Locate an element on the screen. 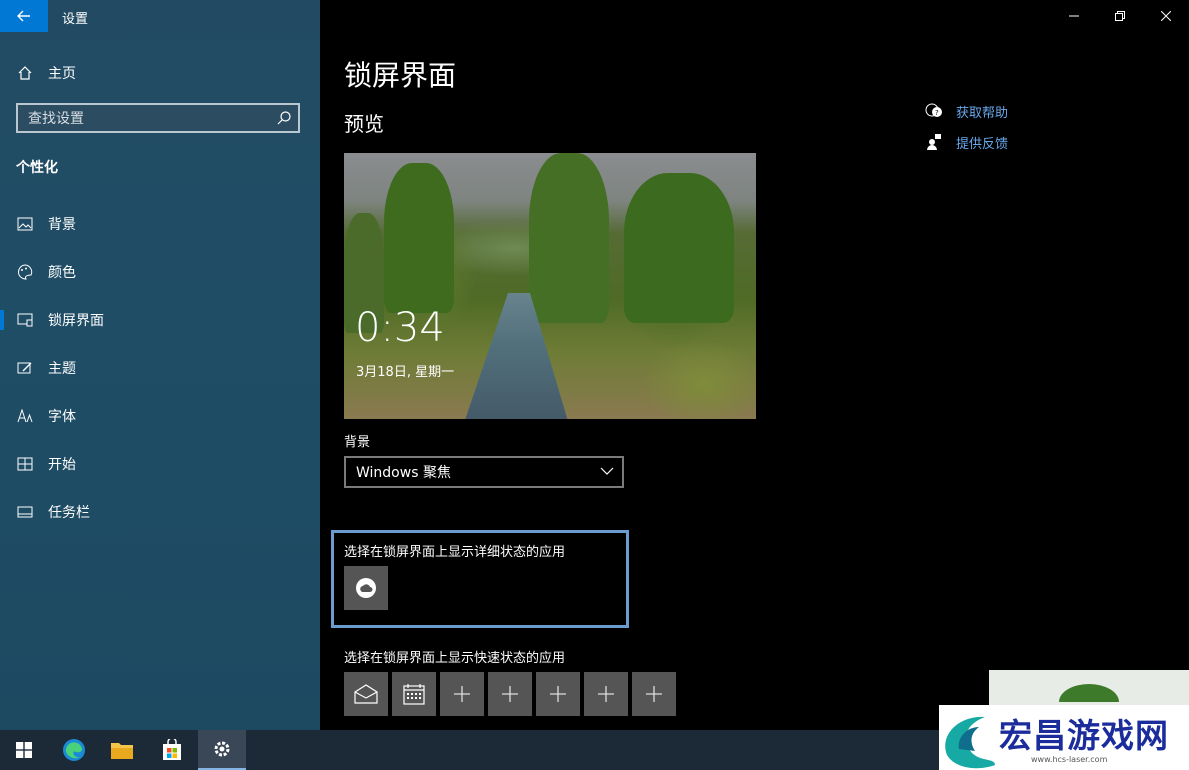  sidebar-item-fonts: 字体 is located at coordinates (160, 416).